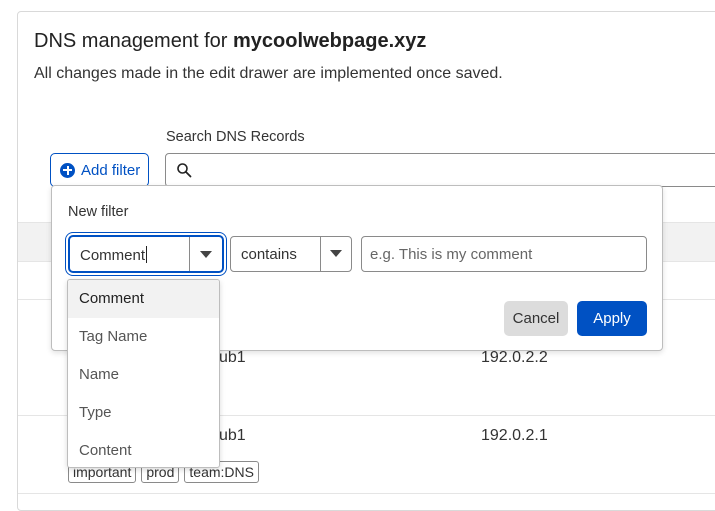 Image resolution: width=715 pixels, height=511 pixels. I want to click on filter-field-select: Comment, so click(146, 254).